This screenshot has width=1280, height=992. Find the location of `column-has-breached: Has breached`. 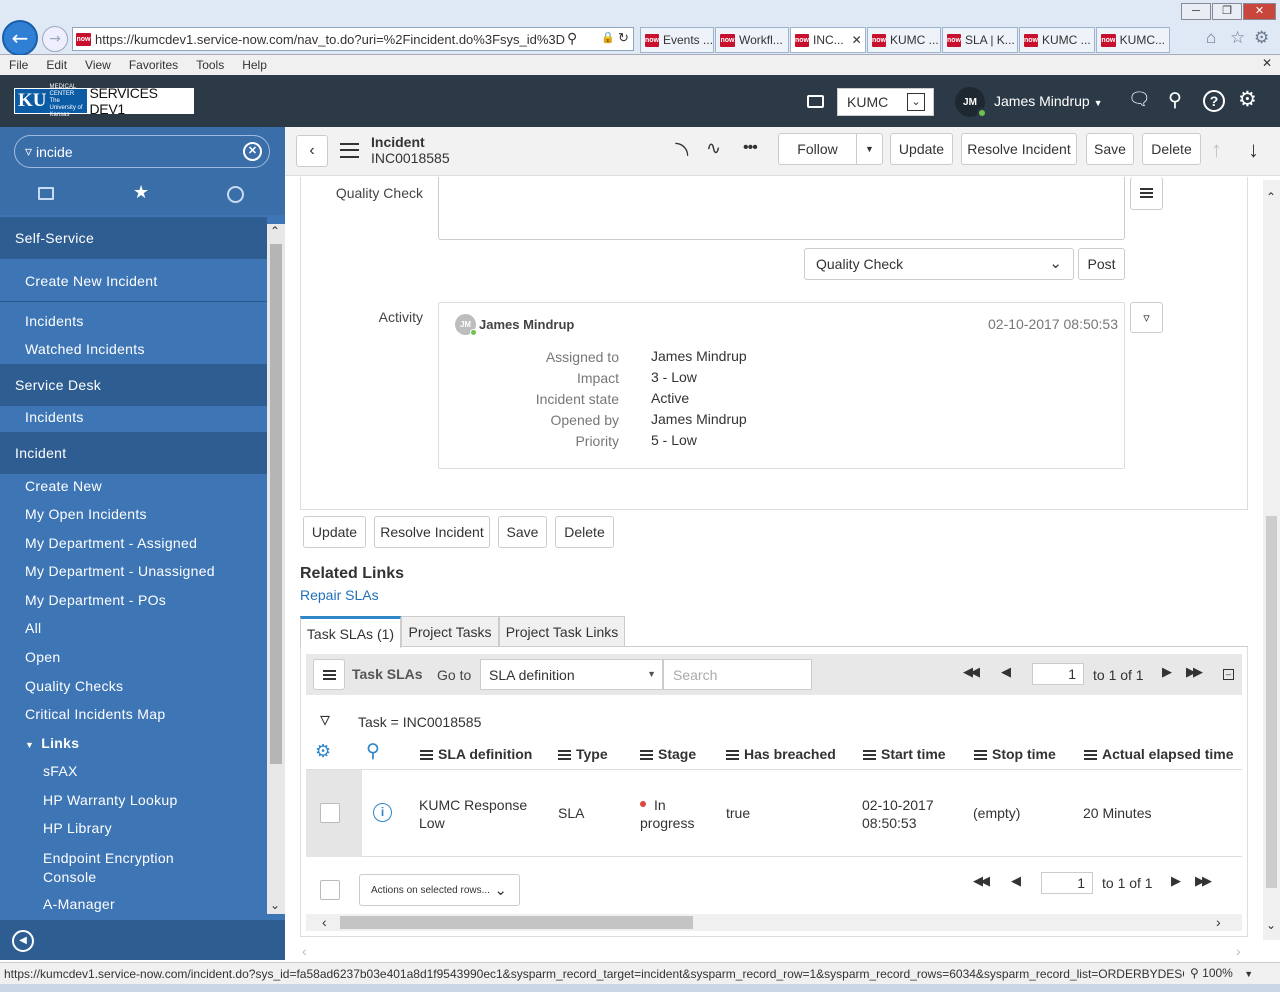

column-has-breached: Has breached is located at coordinates (781, 754).